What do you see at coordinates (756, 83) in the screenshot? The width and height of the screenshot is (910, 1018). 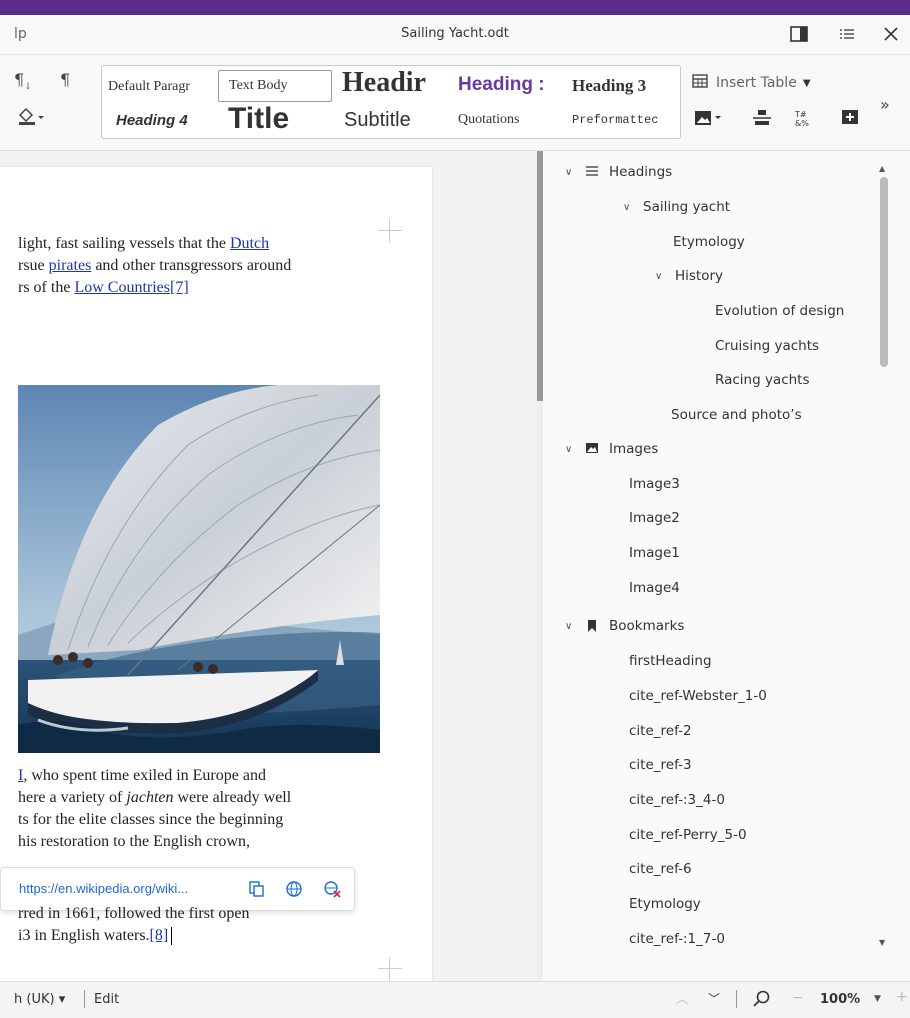 I see `insert-table-label: Insert Table` at bounding box center [756, 83].